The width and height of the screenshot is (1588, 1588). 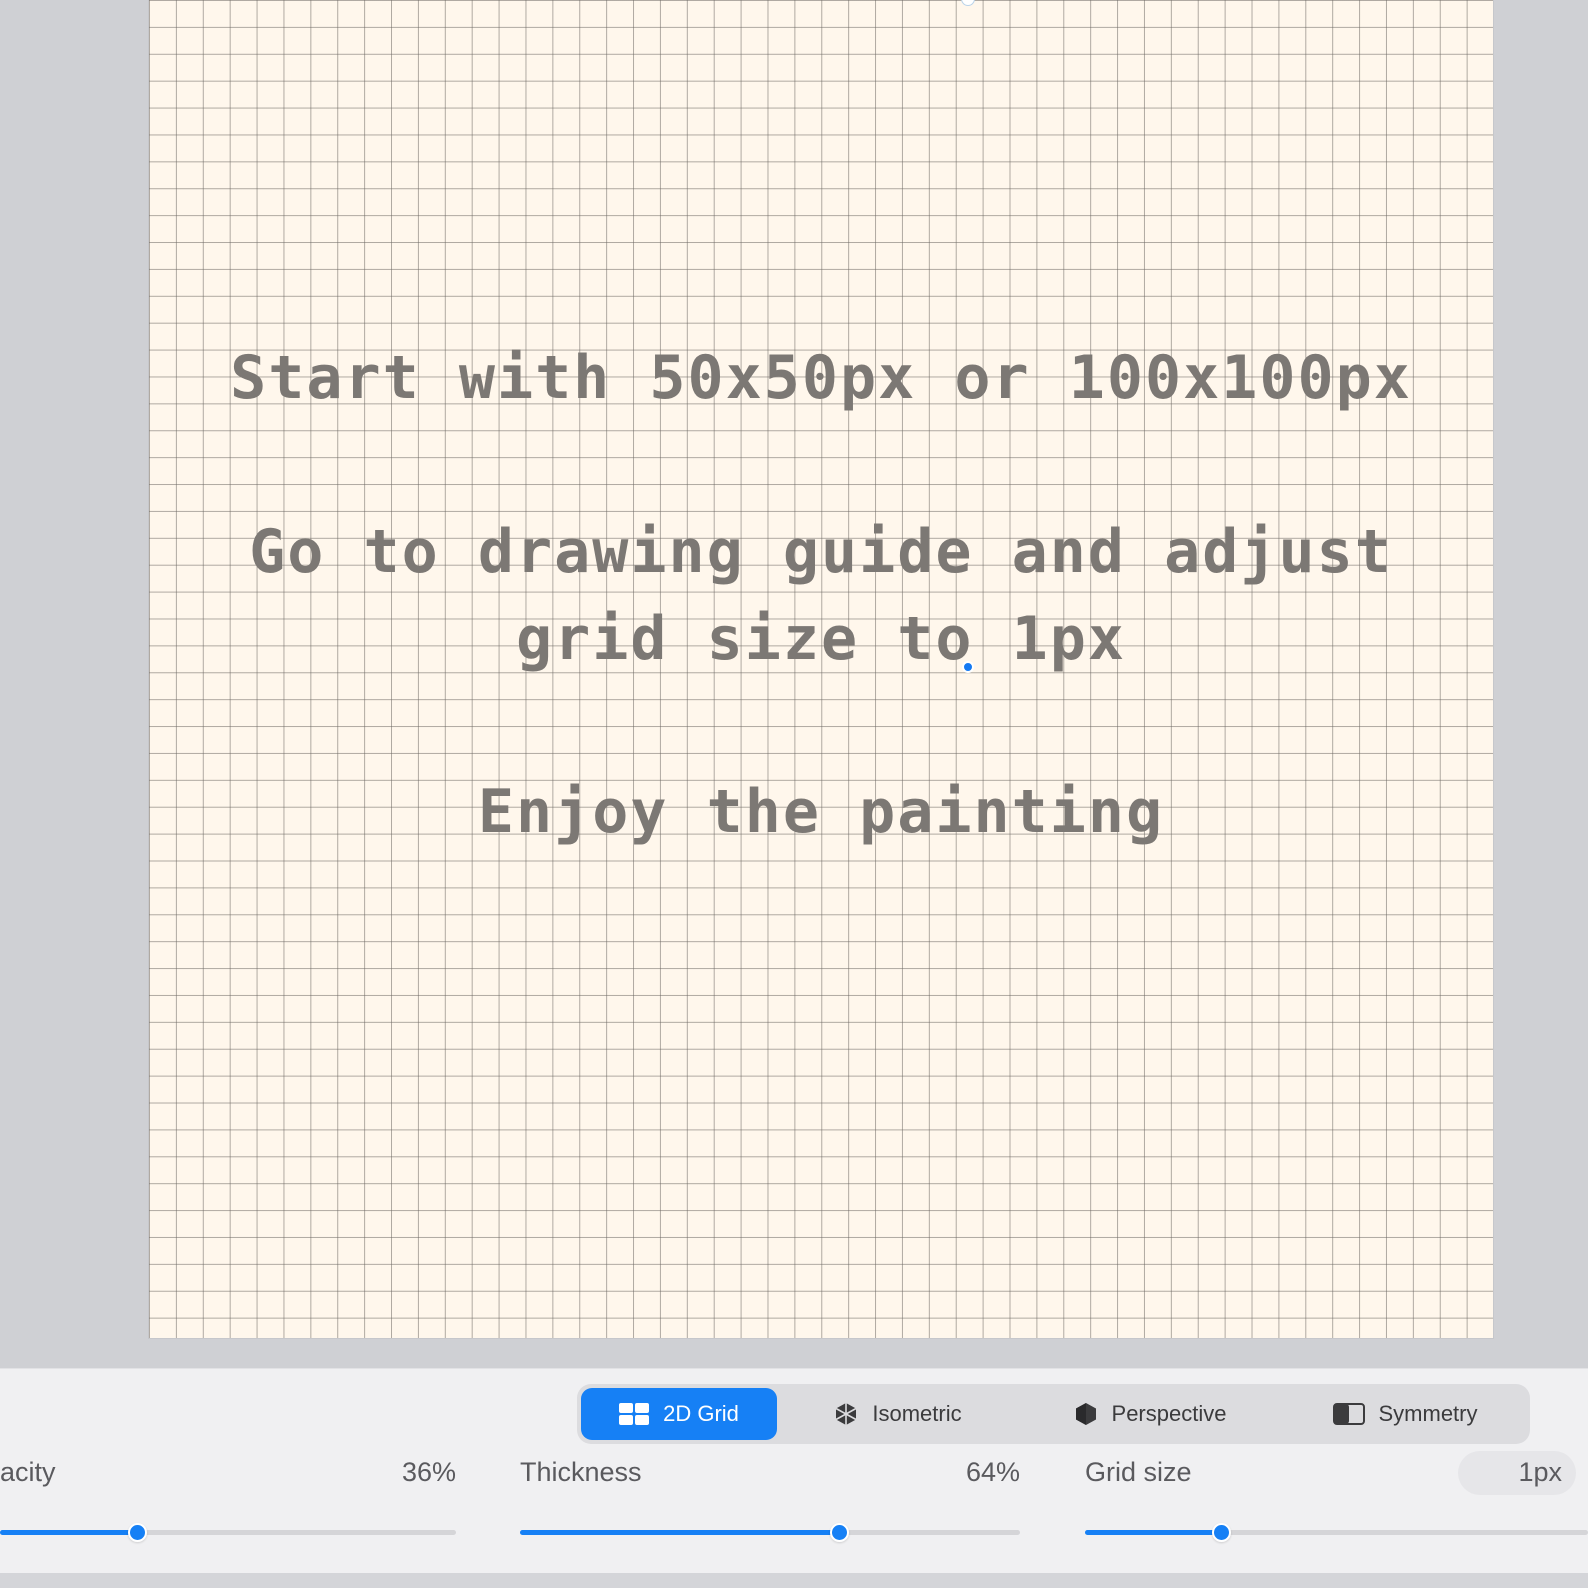 I want to click on grid-size-slider-fill, so click(x=1153, y=1532).